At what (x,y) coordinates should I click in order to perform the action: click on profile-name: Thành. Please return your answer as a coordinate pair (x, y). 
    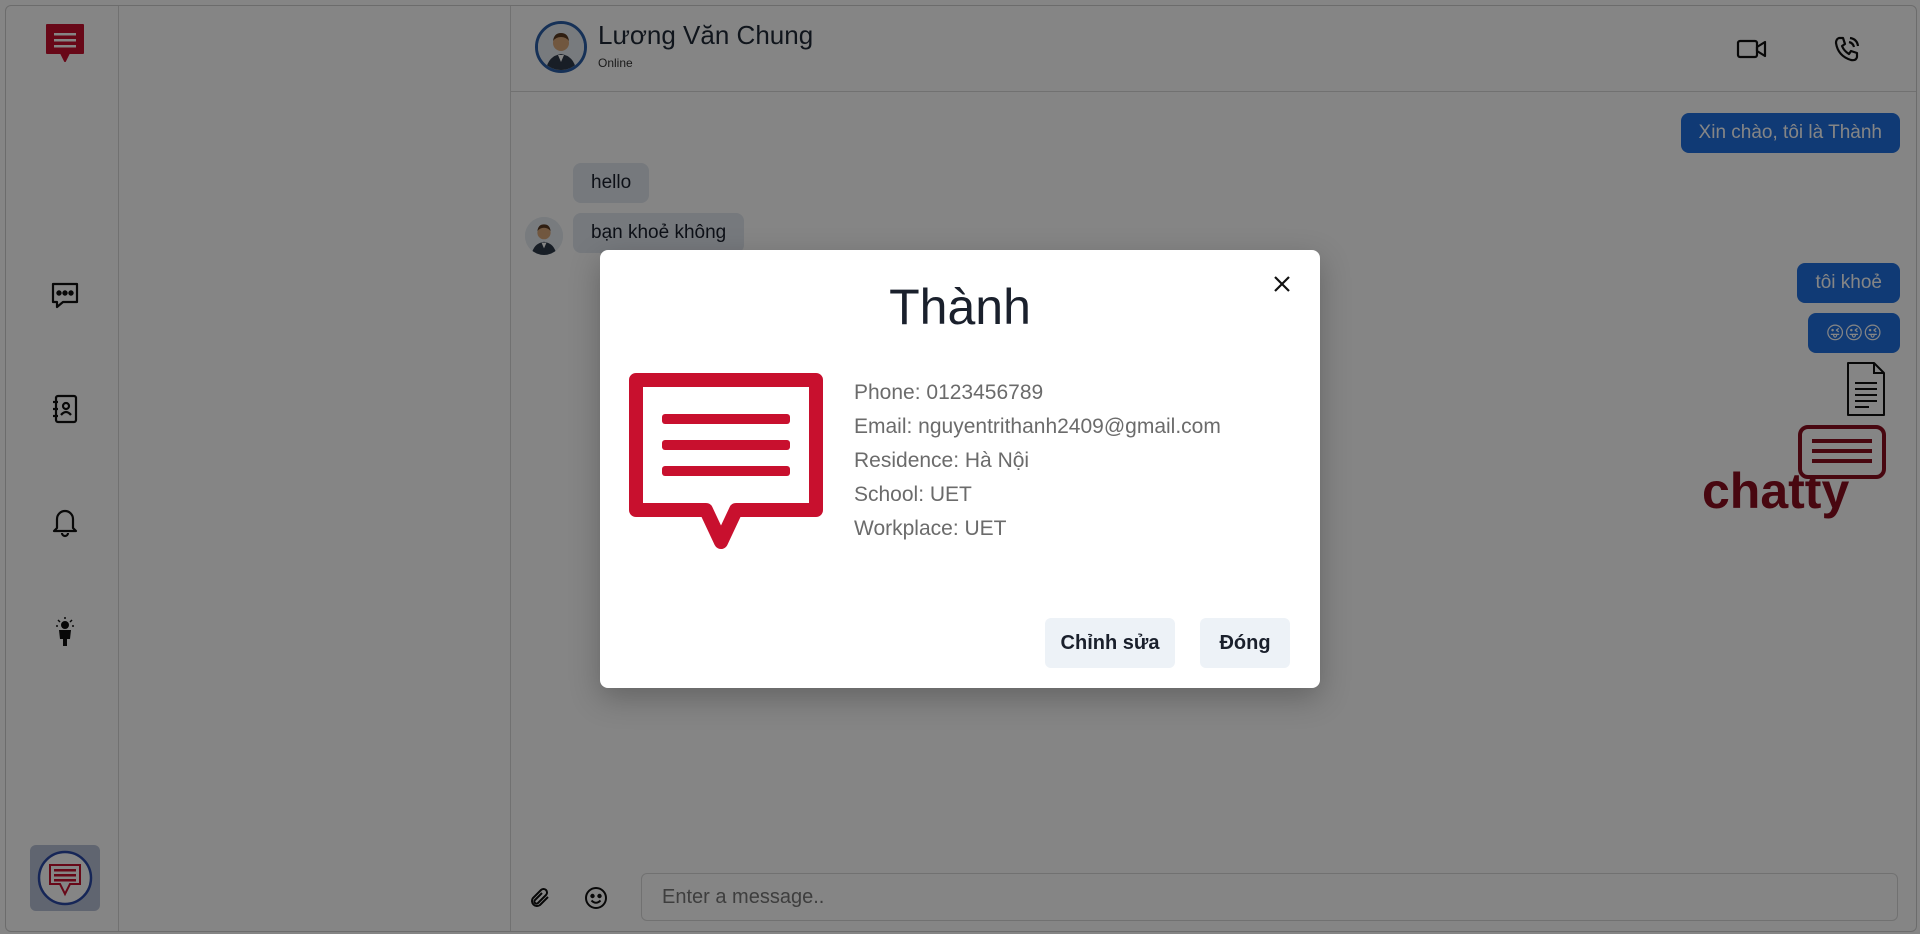
    Looking at the image, I should click on (960, 307).